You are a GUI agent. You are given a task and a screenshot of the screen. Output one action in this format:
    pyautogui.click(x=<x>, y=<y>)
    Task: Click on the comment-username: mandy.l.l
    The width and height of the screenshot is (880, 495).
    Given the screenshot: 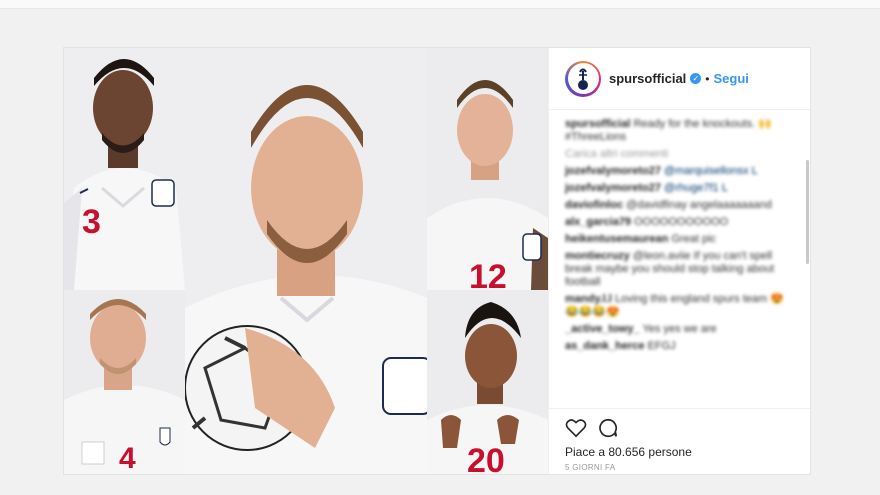 What is the action you would take?
    pyautogui.click(x=588, y=299)
    